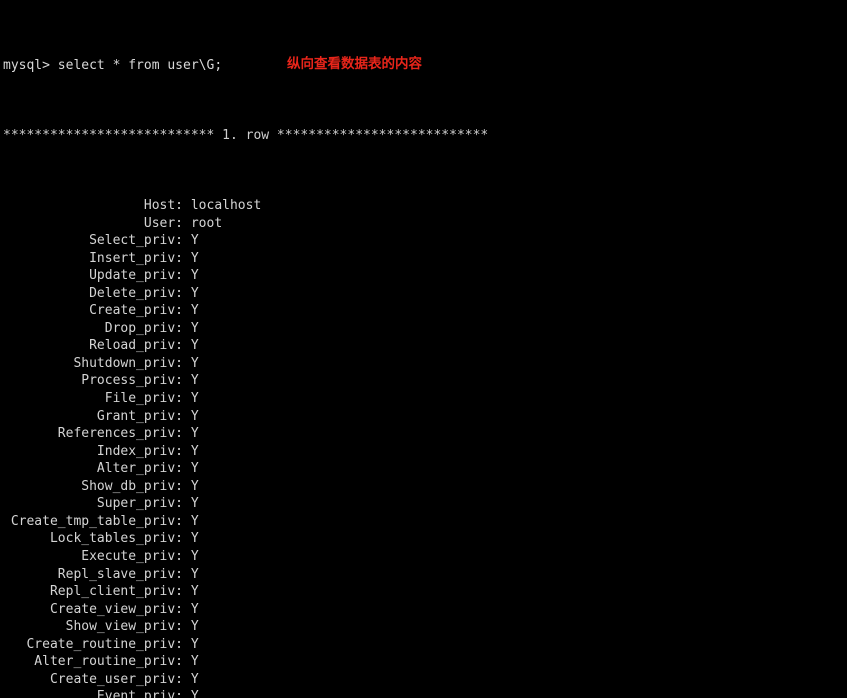 The height and width of the screenshot is (698, 847). Describe the element at coordinates (245, 276) in the screenshot. I see `field-row: Update_priv: Y` at that location.